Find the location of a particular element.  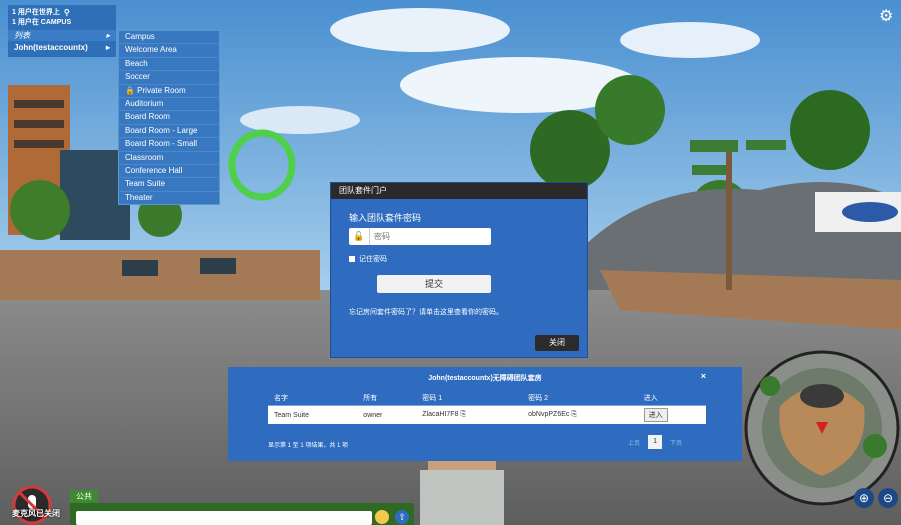

room-menu-item: Welcome Area is located at coordinates (169, 51).